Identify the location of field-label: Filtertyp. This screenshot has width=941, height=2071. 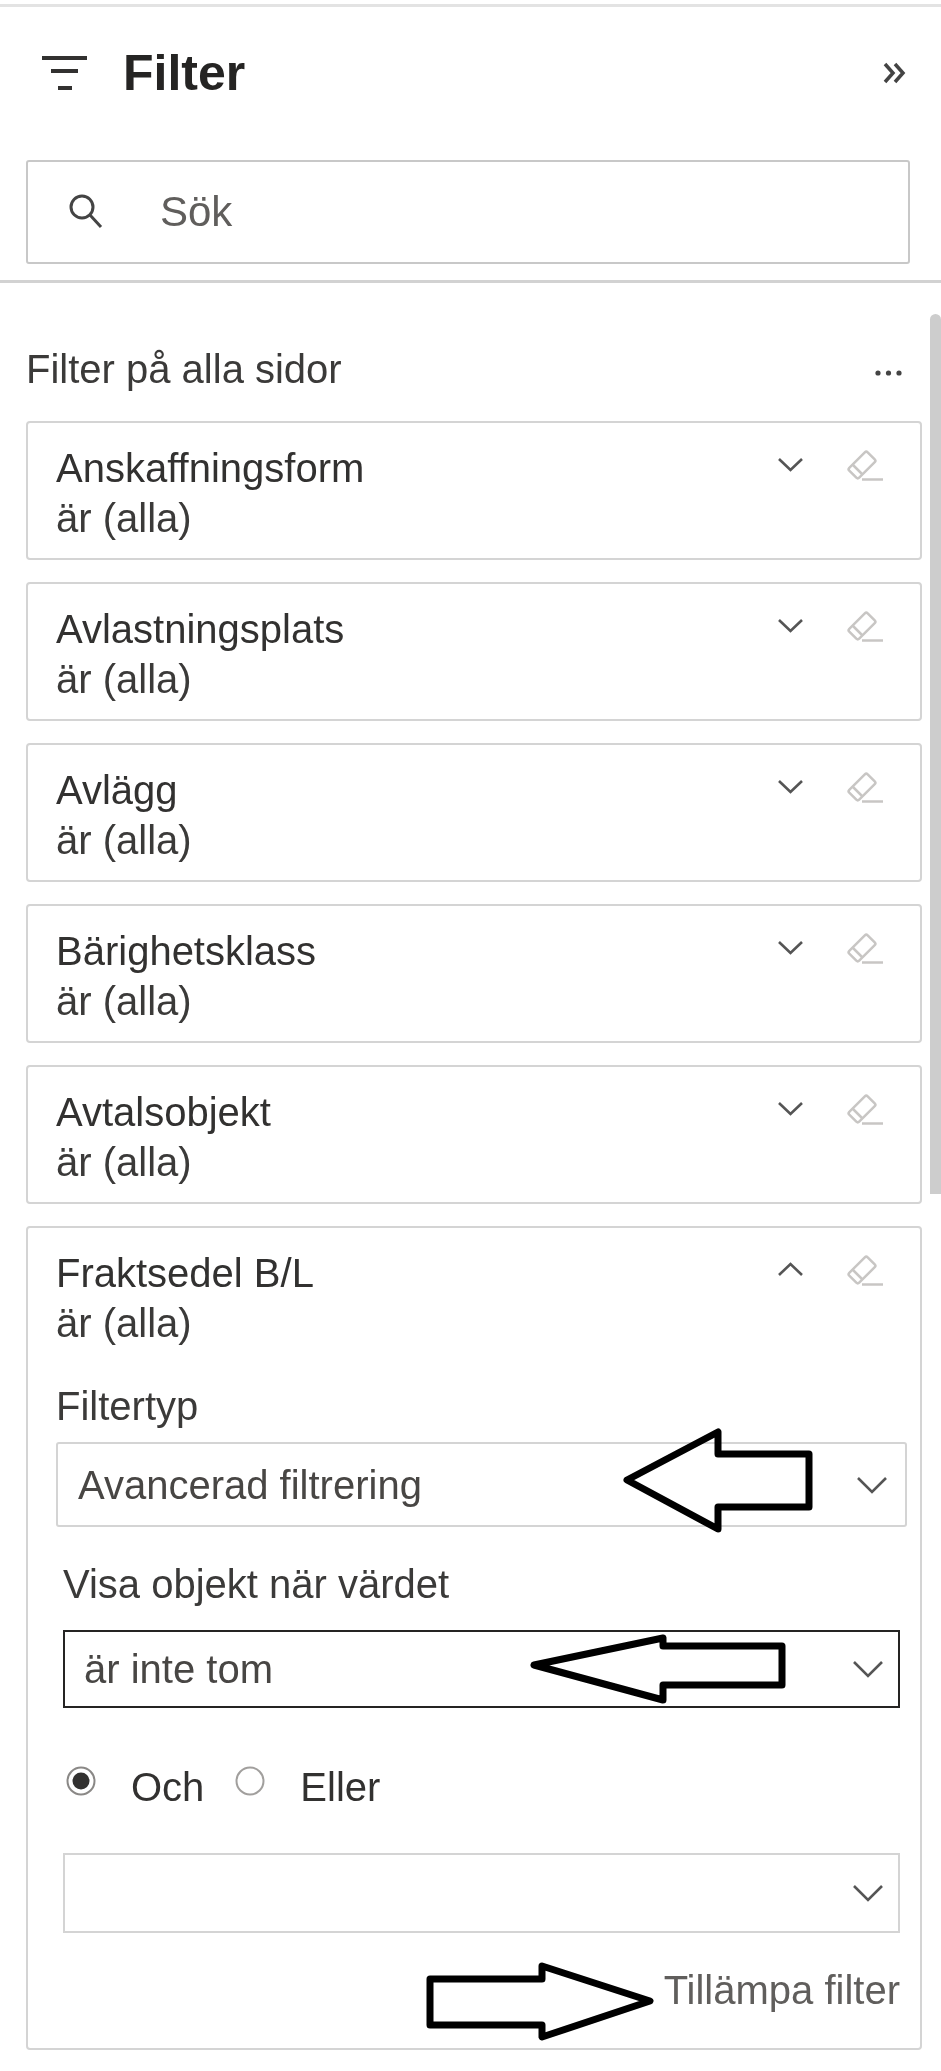
(127, 1406).